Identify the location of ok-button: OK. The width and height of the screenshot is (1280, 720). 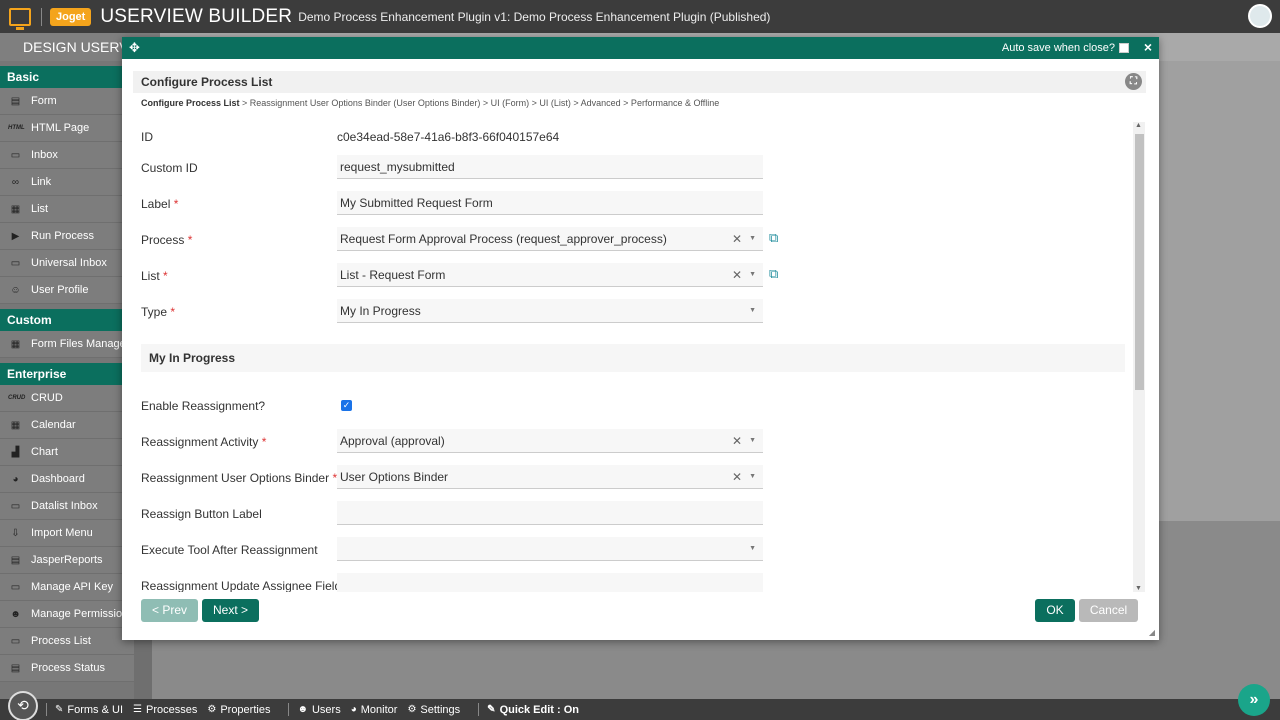
(1055, 610).